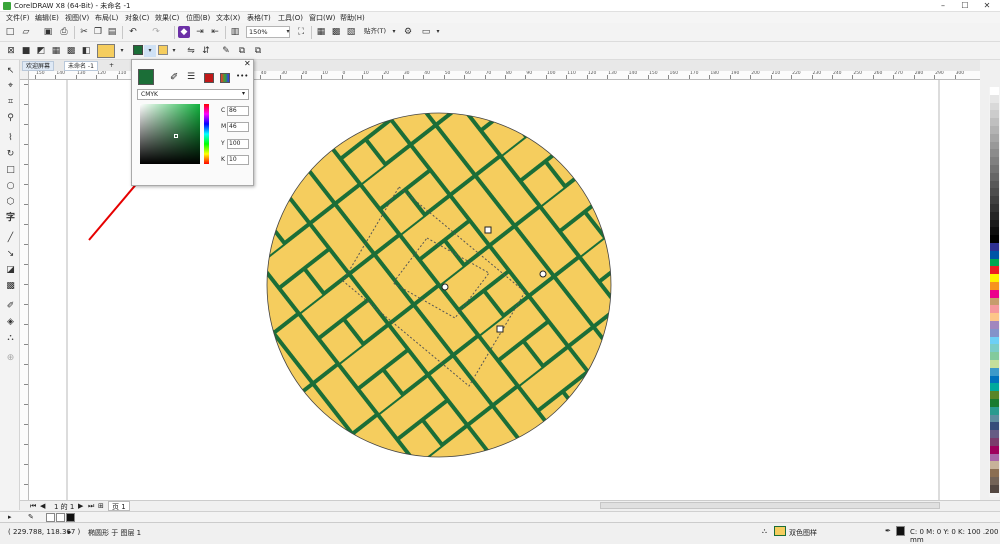 The image size is (1000, 544). I want to click on cut-icon: ✂, so click(84, 32).